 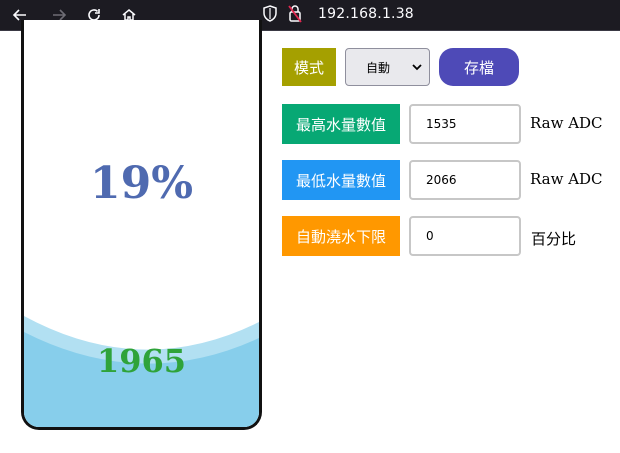 What do you see at coordinates (554, 239) in the screenshot?
I see `auto-water-threshold-unit: 百分比` at bounding box center [554, 239].